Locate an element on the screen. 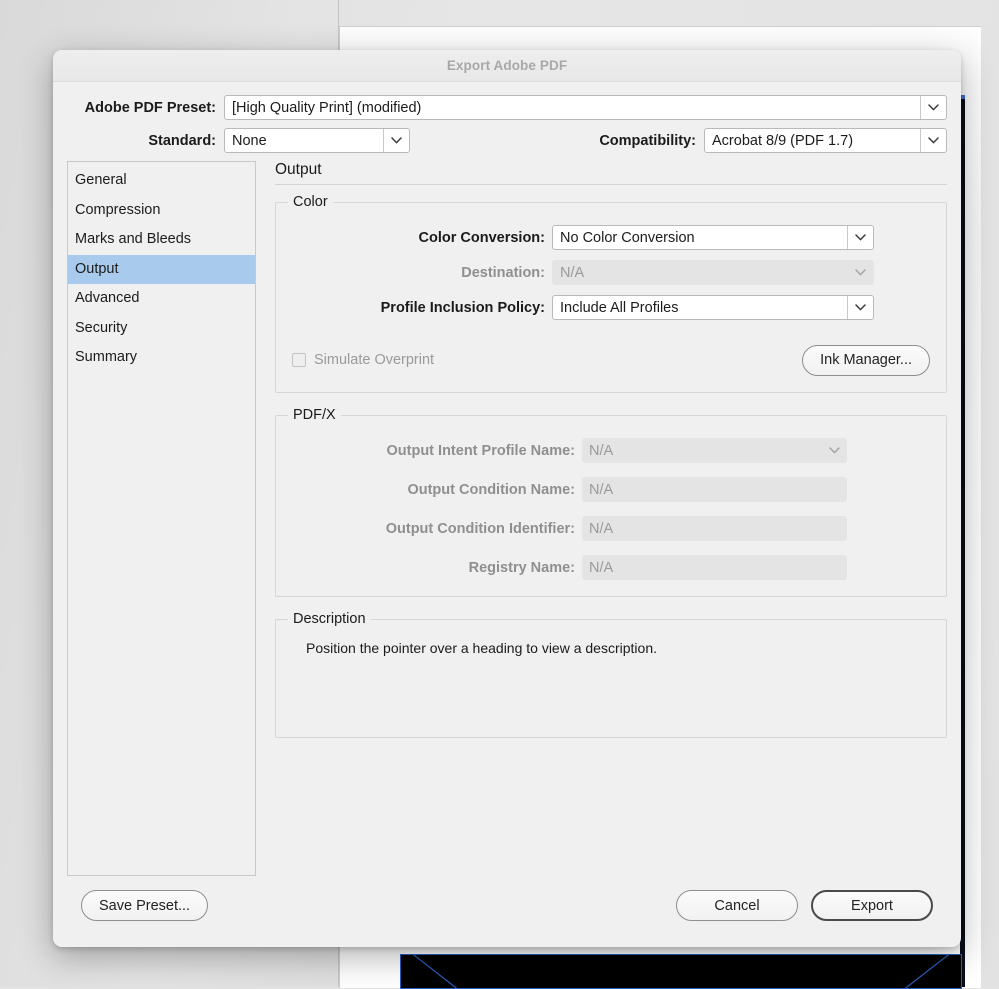  output-condition-name-label: Output Condition Name: is located at coordinates (491, 489).